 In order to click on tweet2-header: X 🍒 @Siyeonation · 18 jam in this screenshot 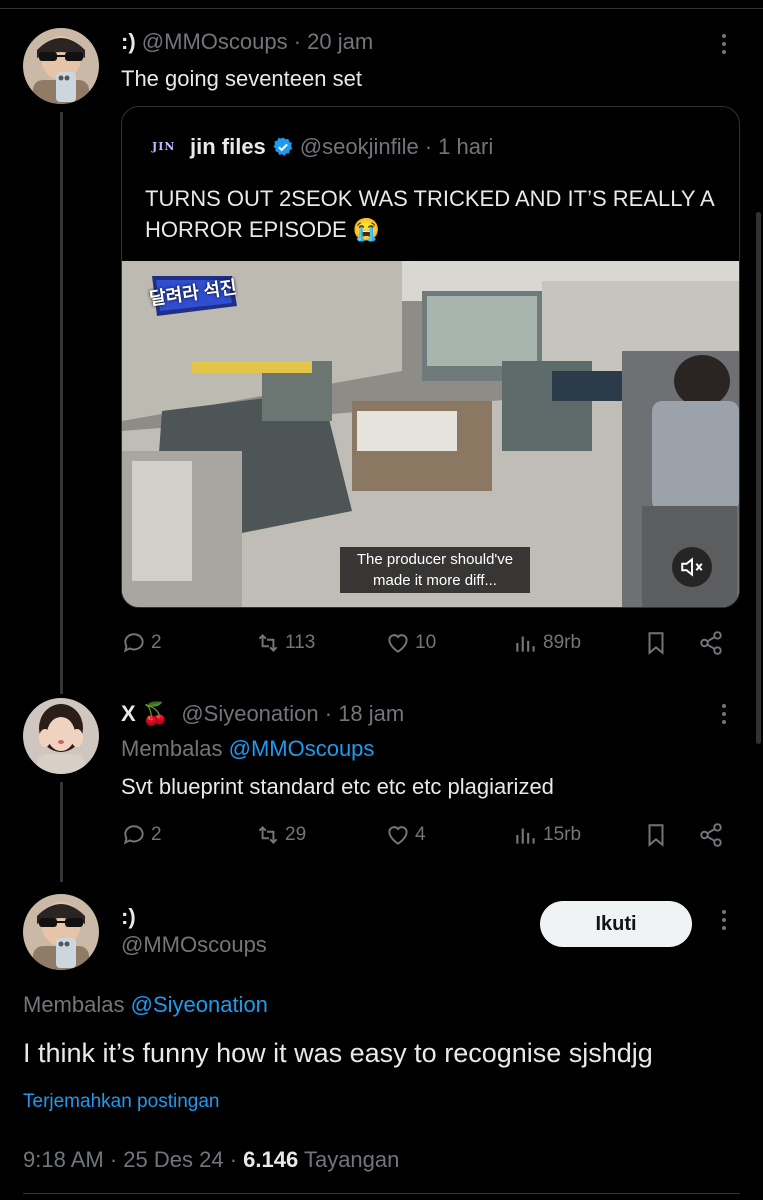, I will do `click(262, 714)`.